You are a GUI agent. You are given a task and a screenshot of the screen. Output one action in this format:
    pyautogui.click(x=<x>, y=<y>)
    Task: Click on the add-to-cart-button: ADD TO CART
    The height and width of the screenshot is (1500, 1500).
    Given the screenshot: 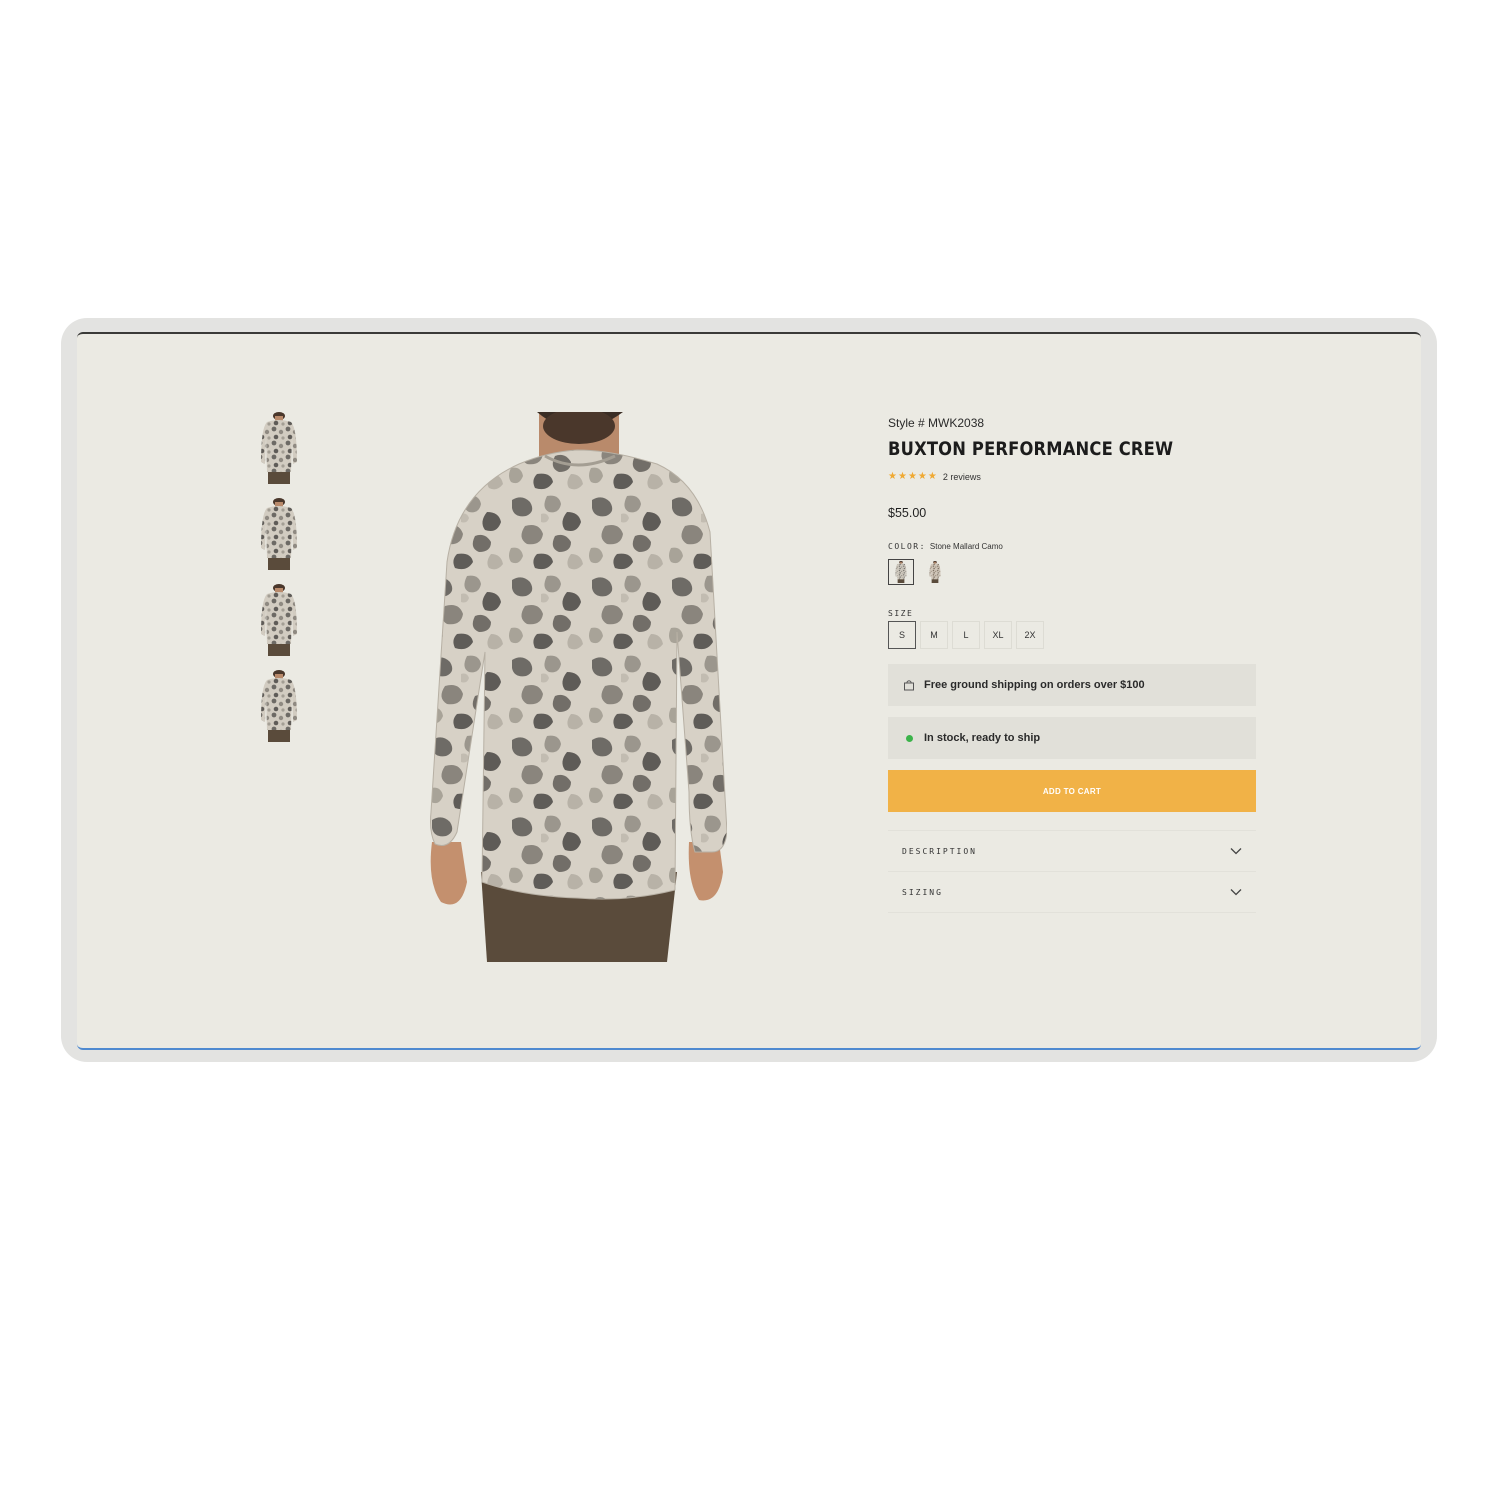 What is the action you would take?
    pyautogui.click(x=1072, y=791)
    